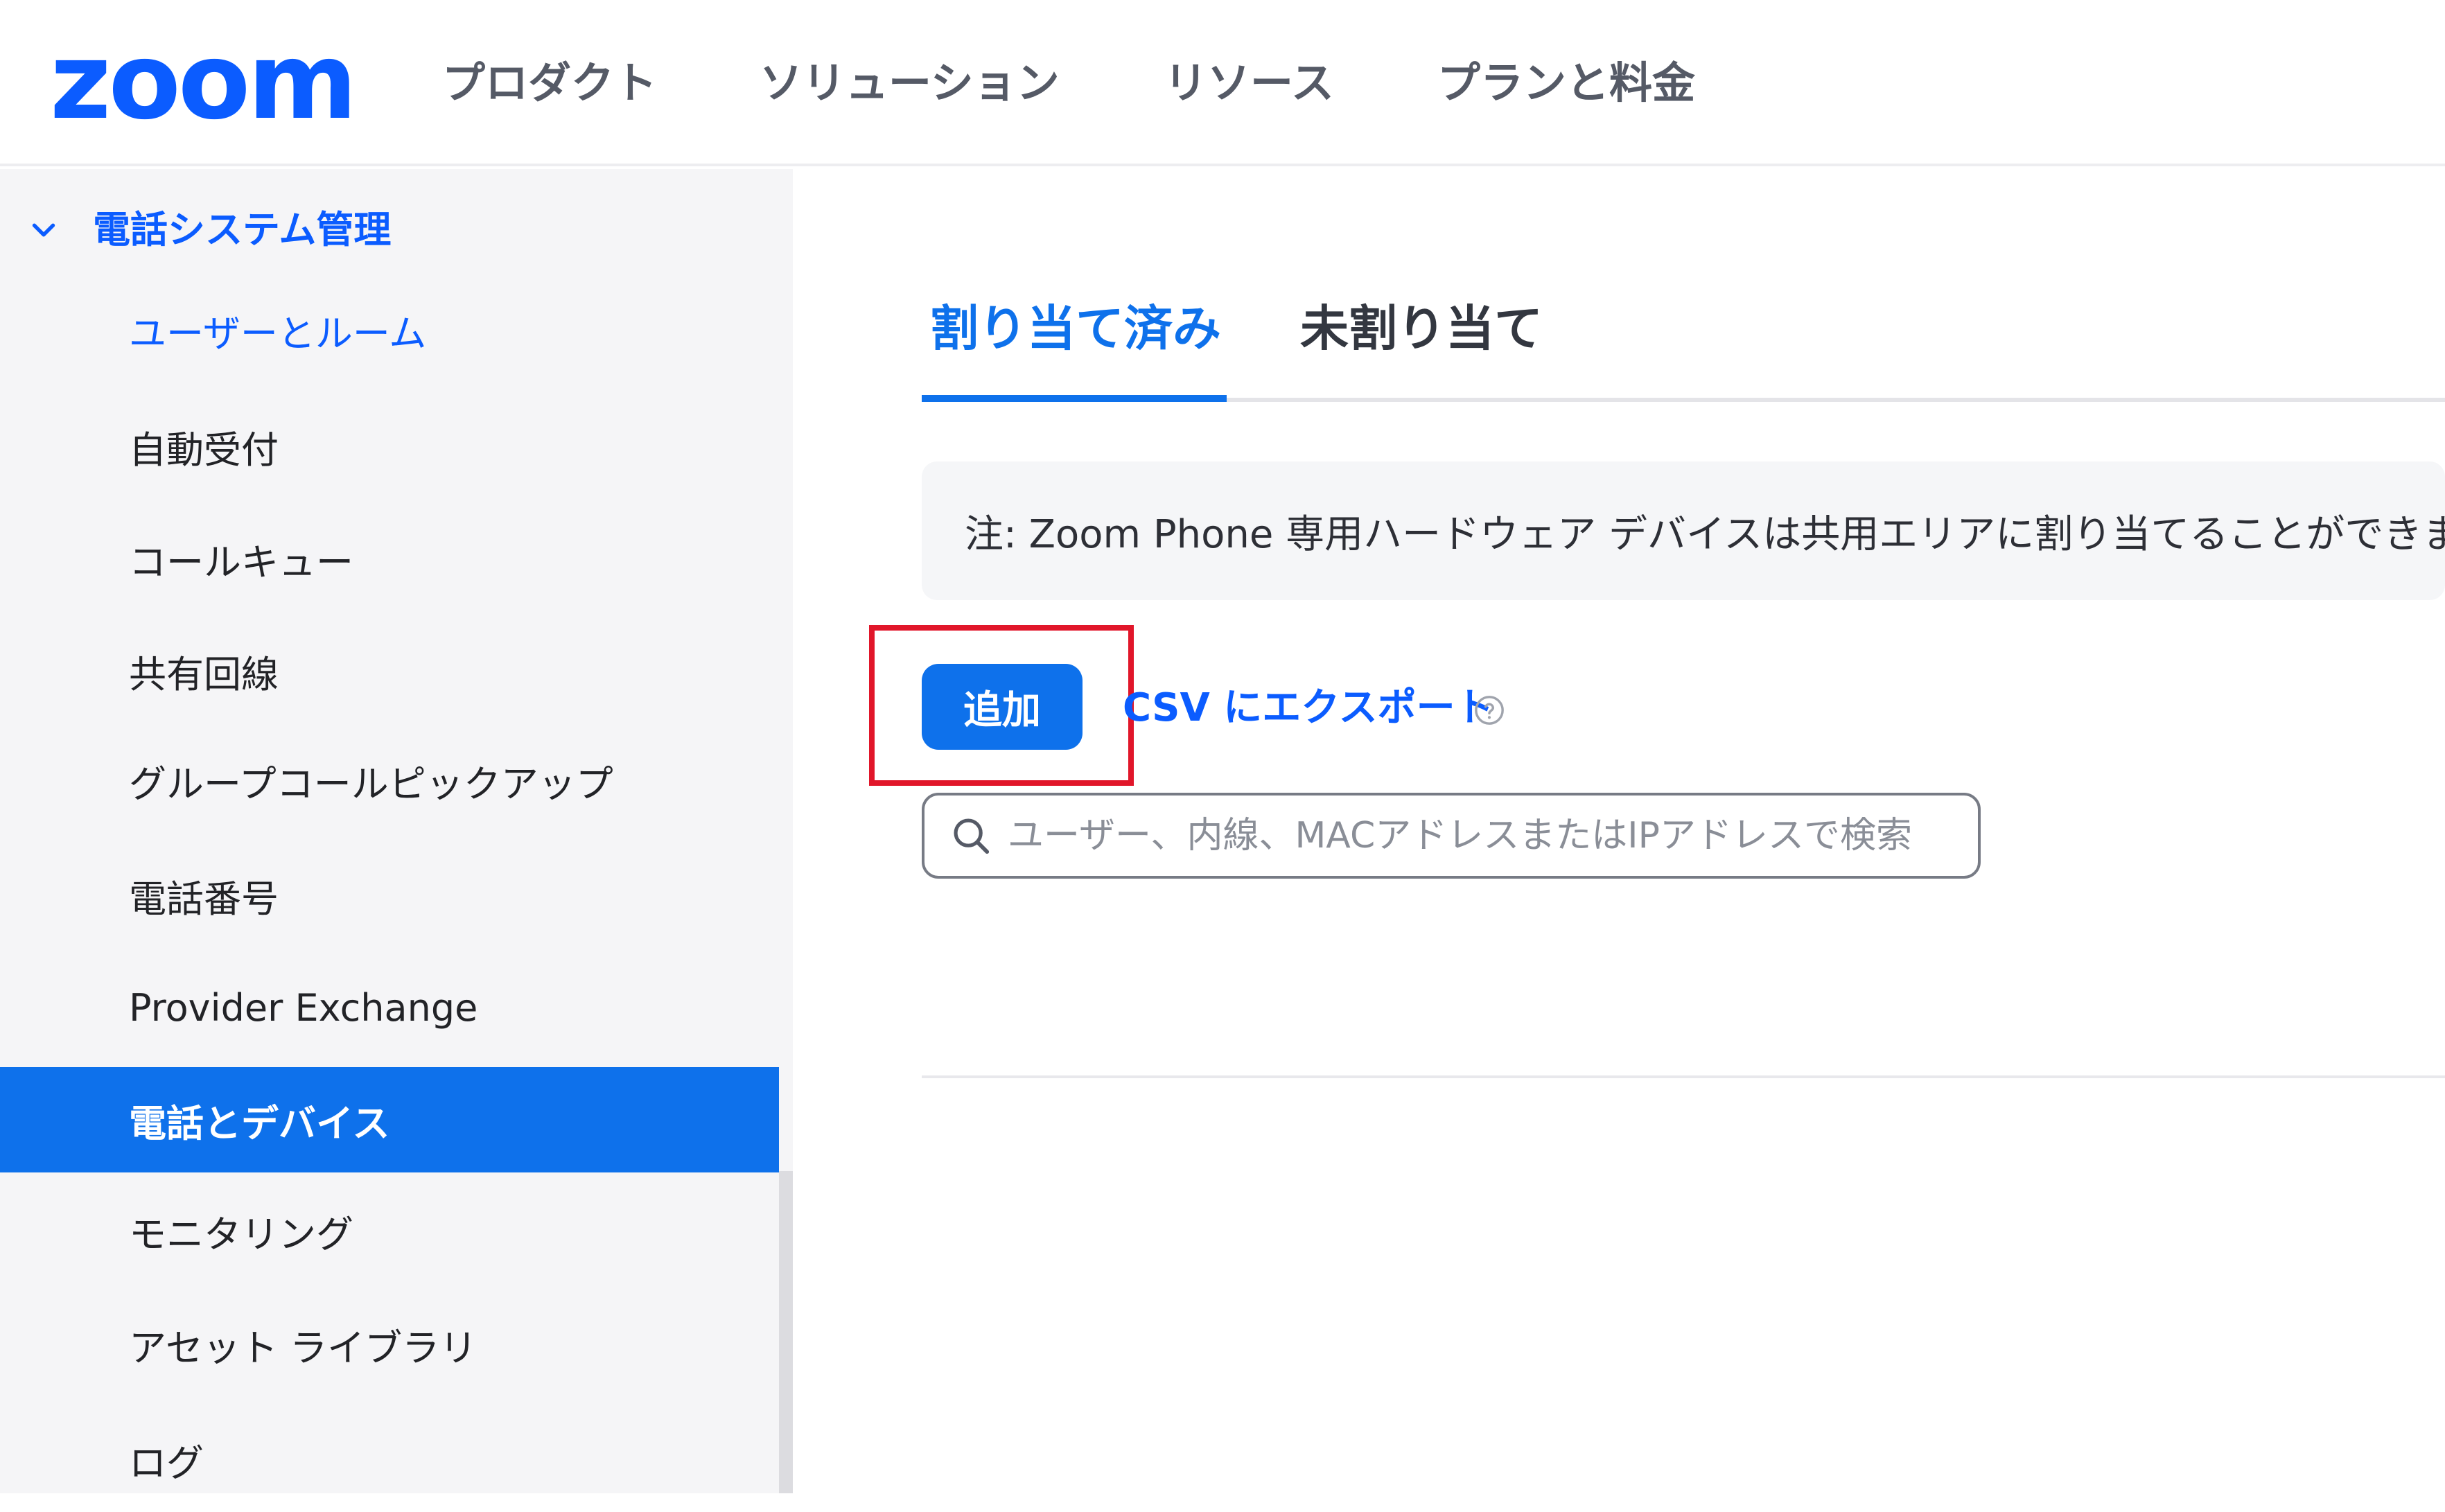 This screenshot has width=2445, height=1512. Describe the element at coordinates (1074, 398) in the screenshot. I see `active-tab-indicator` at that location.